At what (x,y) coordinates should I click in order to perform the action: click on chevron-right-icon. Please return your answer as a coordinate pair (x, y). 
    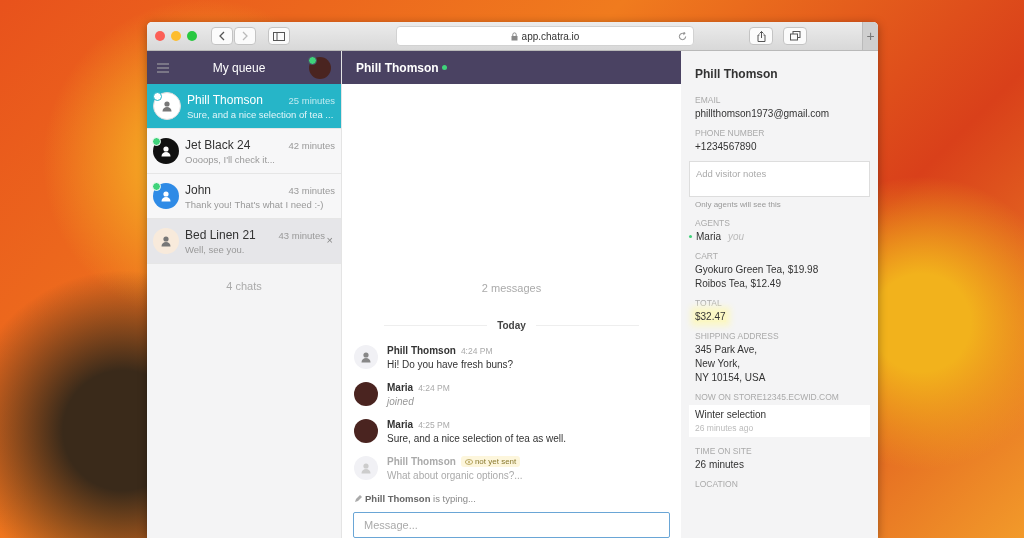
    Looking at the image, I should click on (245, 36).